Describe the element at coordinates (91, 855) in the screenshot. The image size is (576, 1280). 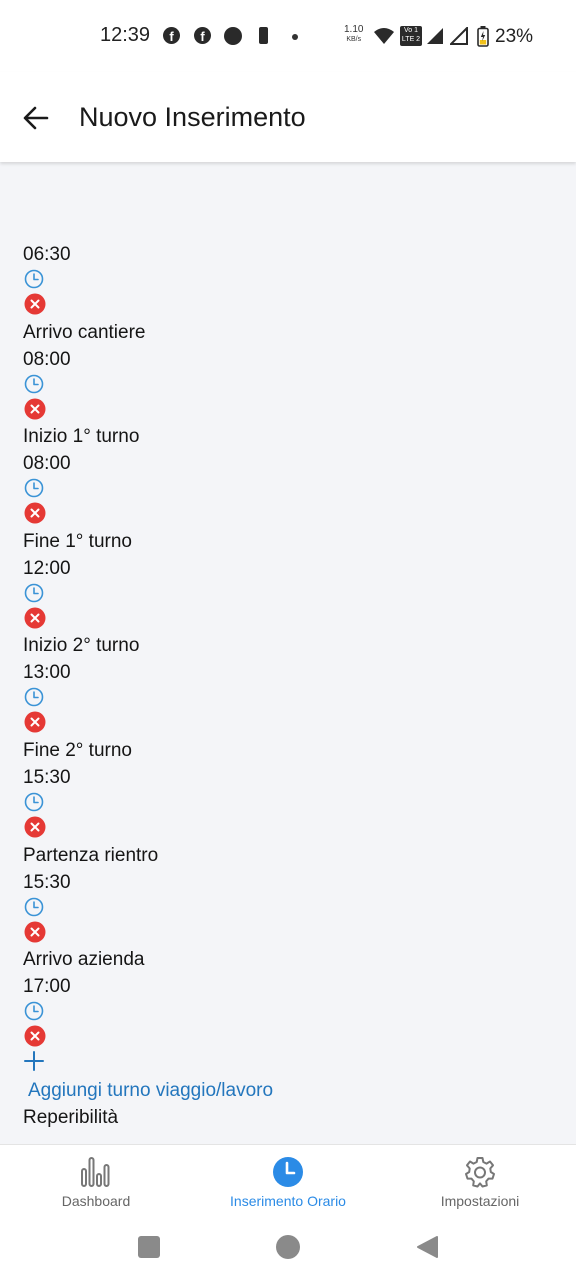
I see `entry-label: Partenza rientro` at that location.